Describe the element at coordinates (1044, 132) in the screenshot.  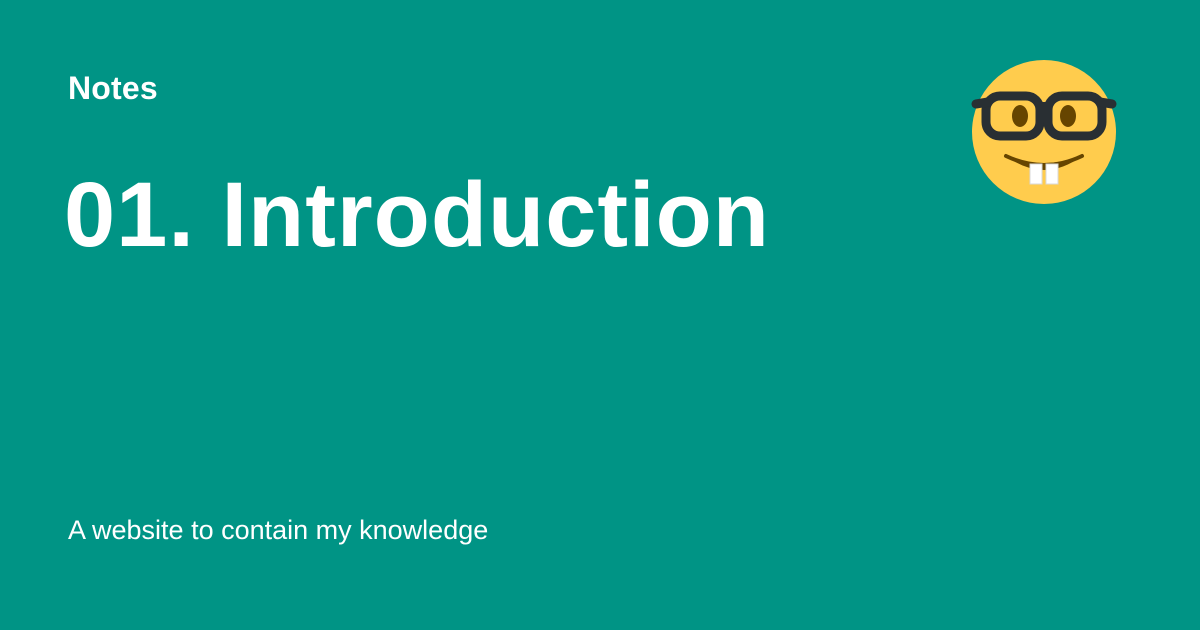
I see `nerd-face-emoji-icon` at that location.